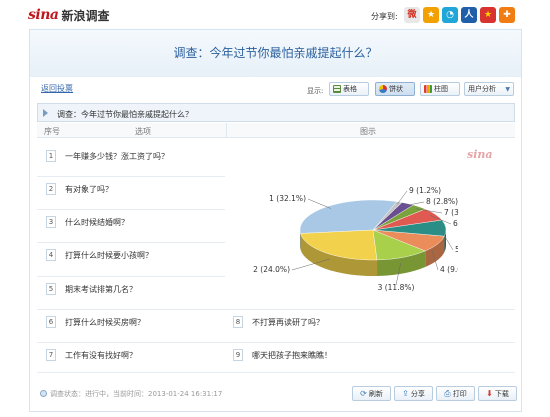 This screenshot has height=417, width=550. What do you see at coordinates (125, 114) in the screenshot?
I see `question-text: 调查：今年过节你最怕亲戚提起什么？` at bounding box center [125, 114].